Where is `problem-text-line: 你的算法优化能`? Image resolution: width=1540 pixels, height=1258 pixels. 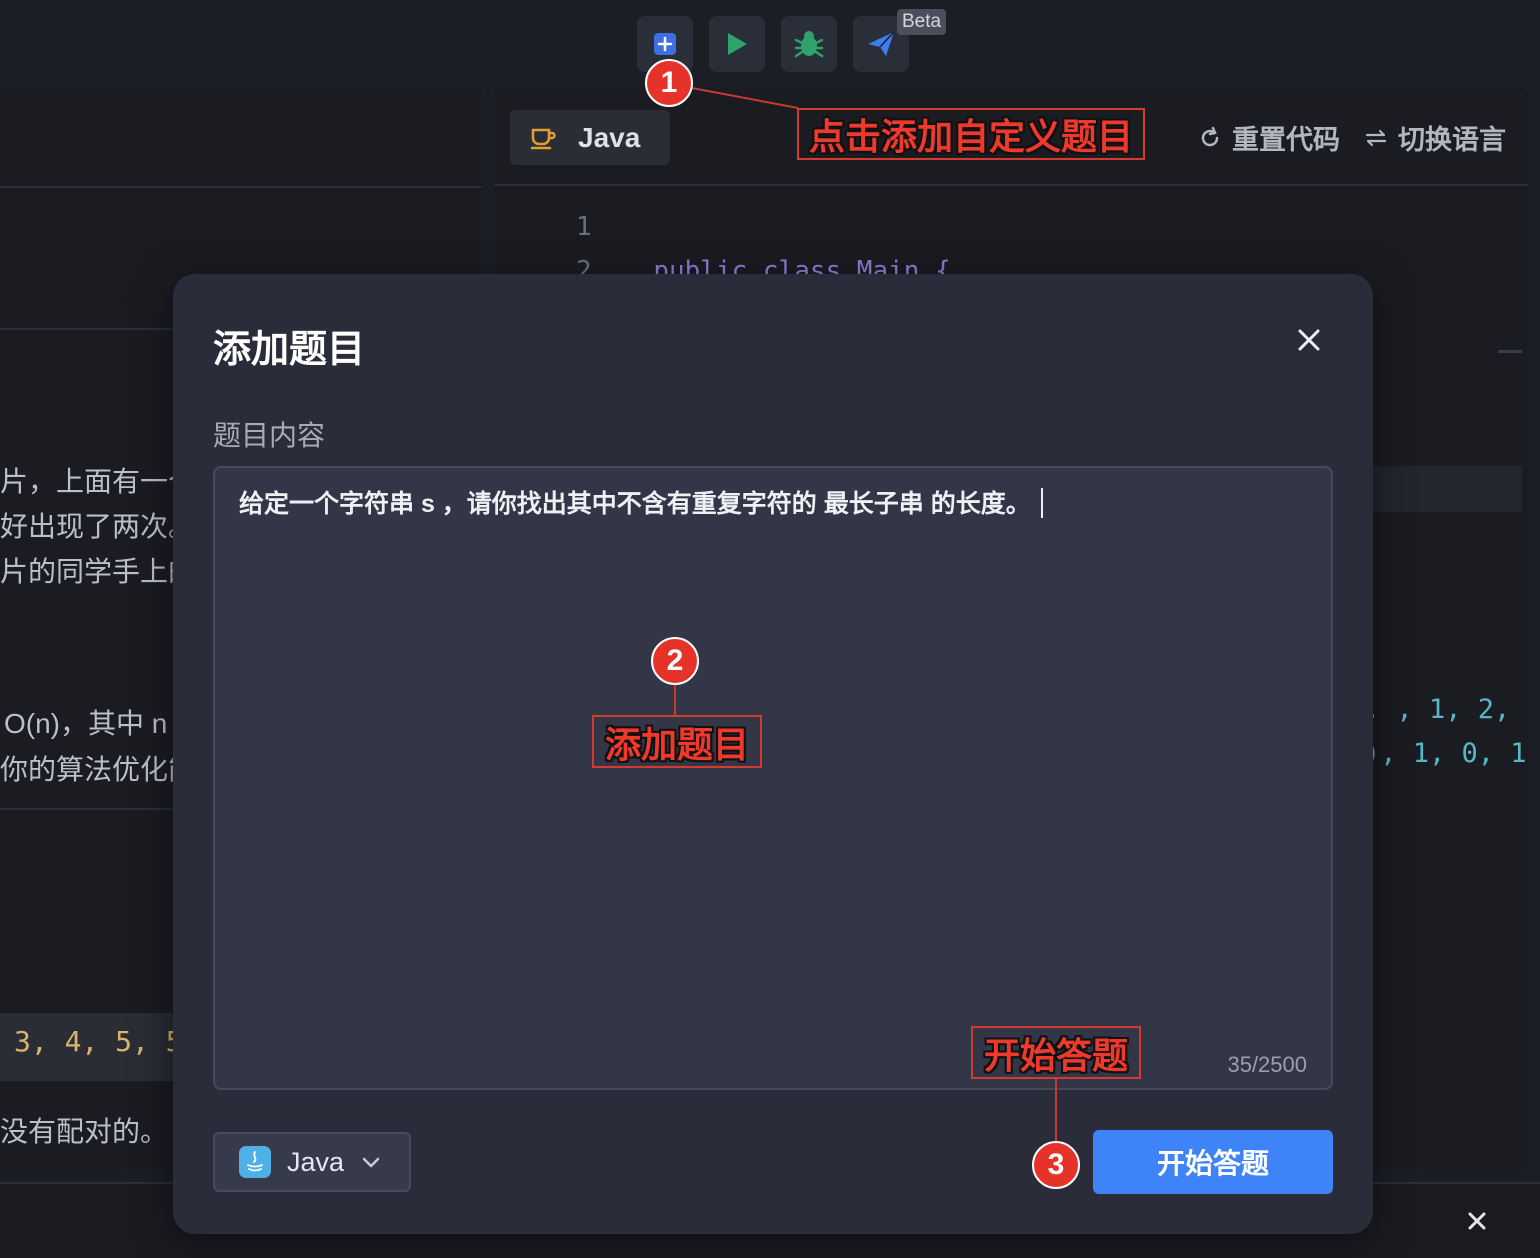 problem-text-line: 你的算法优化能 is located at coordinates (98, 769).